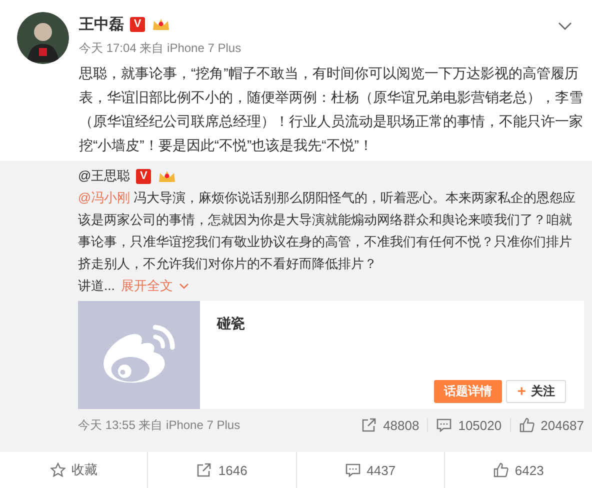 The width and height of the screenshot is (592, 488). I want to click on repost-text: @冯小刚 冯大导演，麻烦你说话别那么阴阳怪气的，听着恶心。本来两家私企的恩怨应该是两家公司的事情，怎就因为你是大导演就能煽动网络群众和舆论来喷我们了？咱就事论事，只准华谊挖我们有敬业协议在身的高管，不准我们有任何不悦？只准你们排片挤走别人，不允许我们对你片的不看好而降低排片？, so click(327, 231).